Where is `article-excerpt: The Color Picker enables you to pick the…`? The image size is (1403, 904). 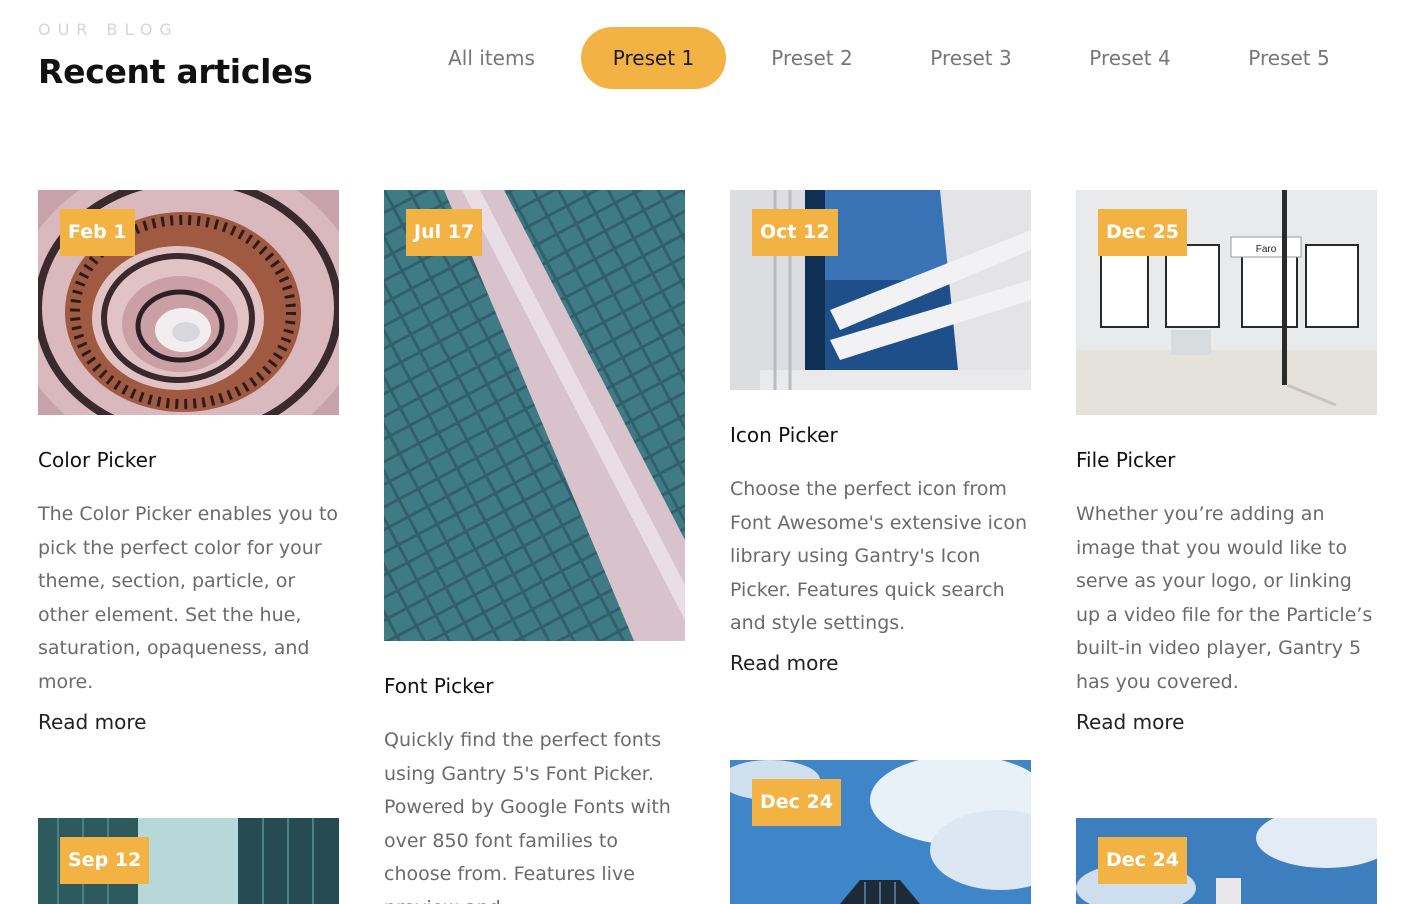
article-excerpt: The Color Picker enables you to pick the… is located at coordinates (188, 598).